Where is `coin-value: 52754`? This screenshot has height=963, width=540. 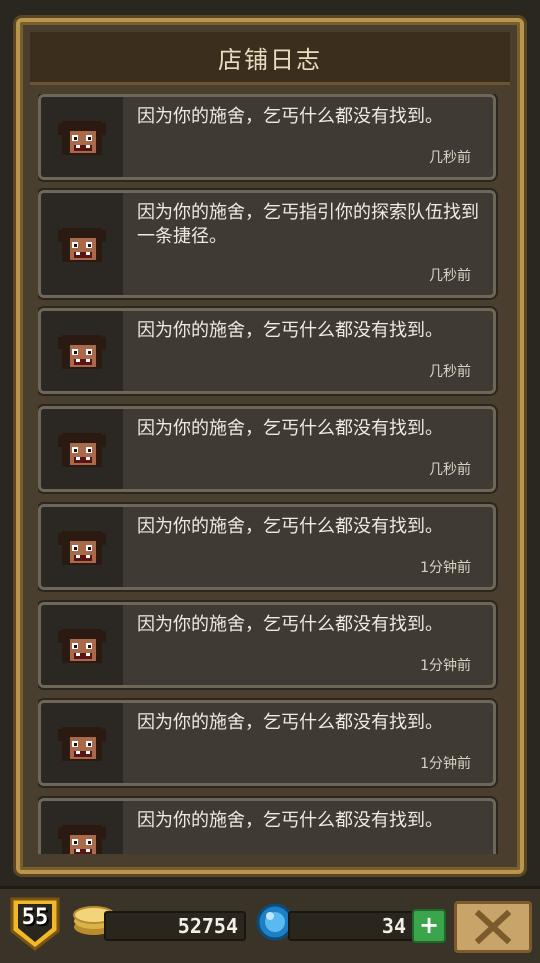
coin-value: 52754 is located at coordinates (207, 926).